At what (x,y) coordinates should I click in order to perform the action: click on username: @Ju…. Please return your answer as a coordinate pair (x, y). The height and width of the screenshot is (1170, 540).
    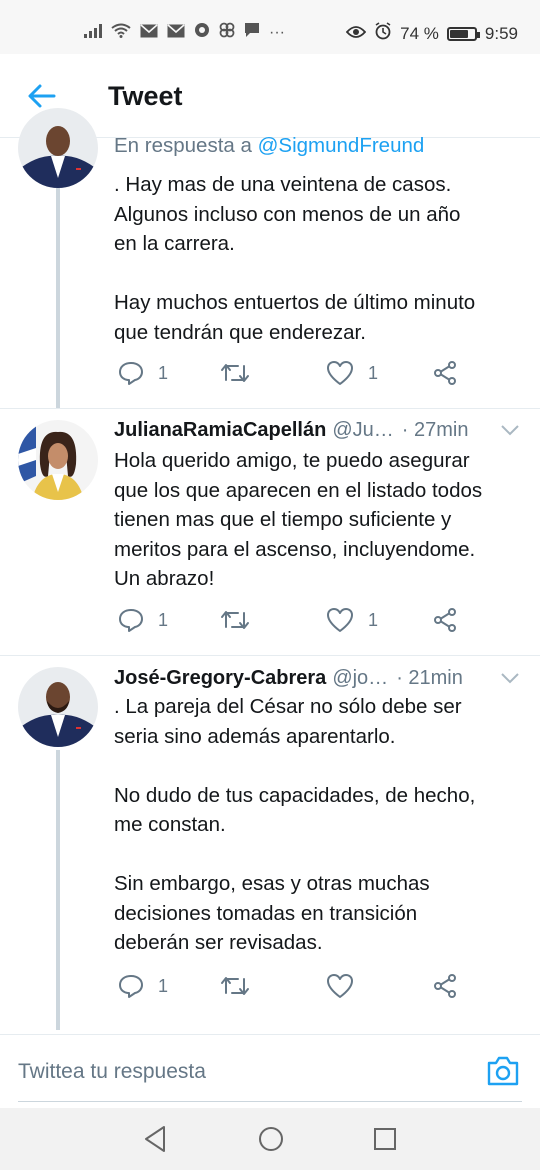
    Looking at the image, I should click on (362, 430).